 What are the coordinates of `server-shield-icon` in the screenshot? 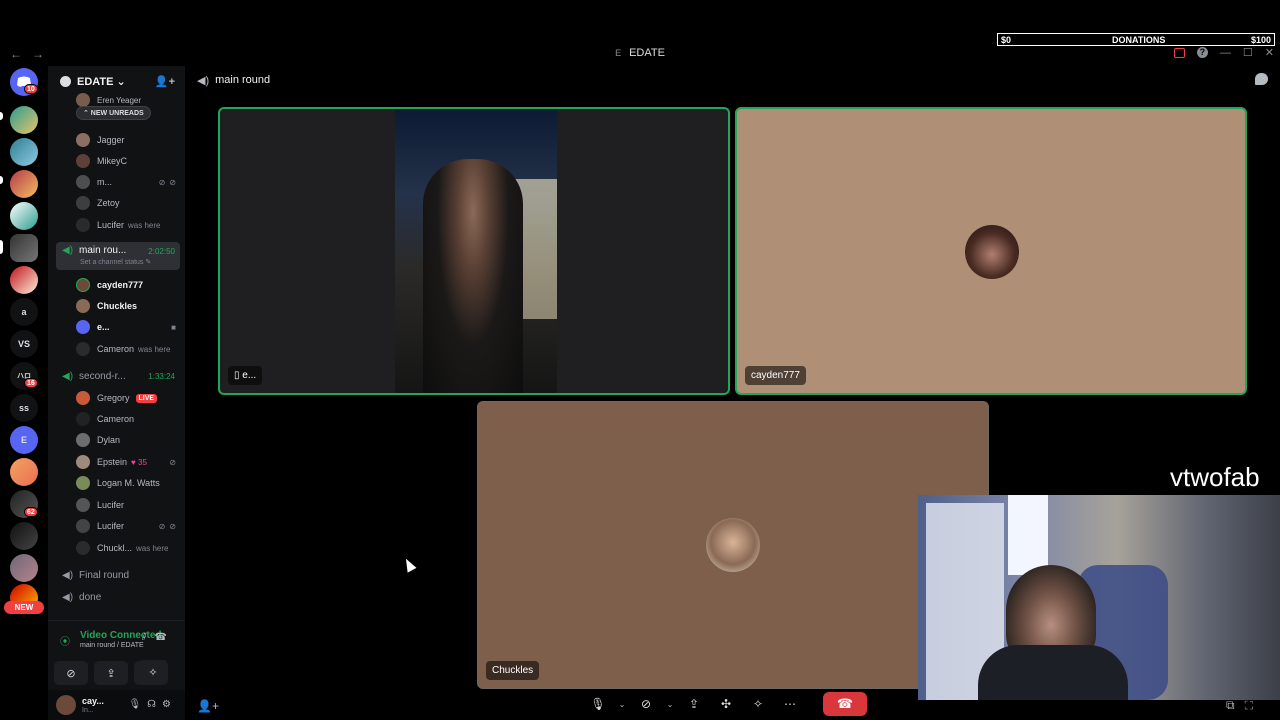 It's located at (65, 81).